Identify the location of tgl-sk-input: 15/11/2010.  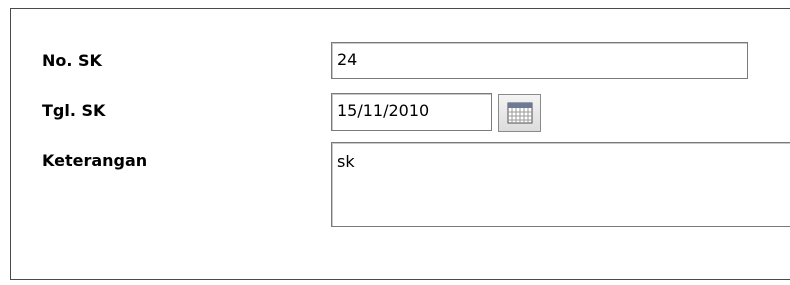
(411, 112).